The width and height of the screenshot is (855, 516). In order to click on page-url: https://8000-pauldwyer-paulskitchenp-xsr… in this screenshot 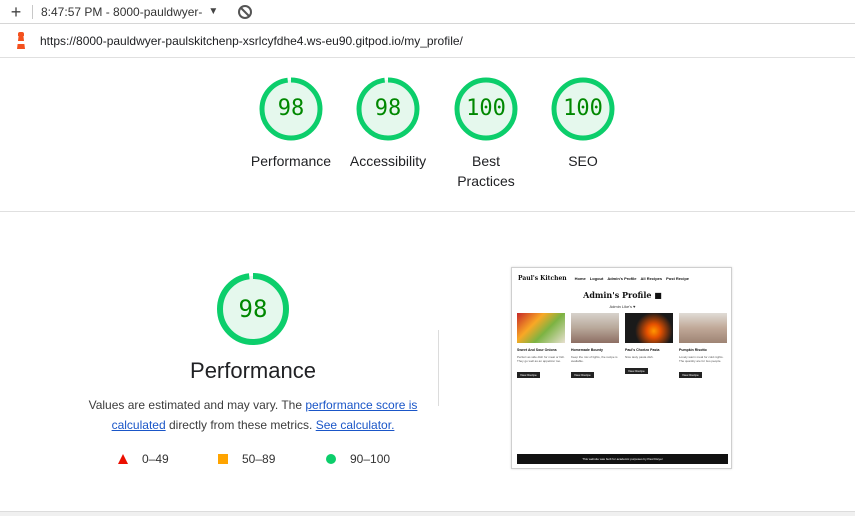, I will do `click(251, 41)`.